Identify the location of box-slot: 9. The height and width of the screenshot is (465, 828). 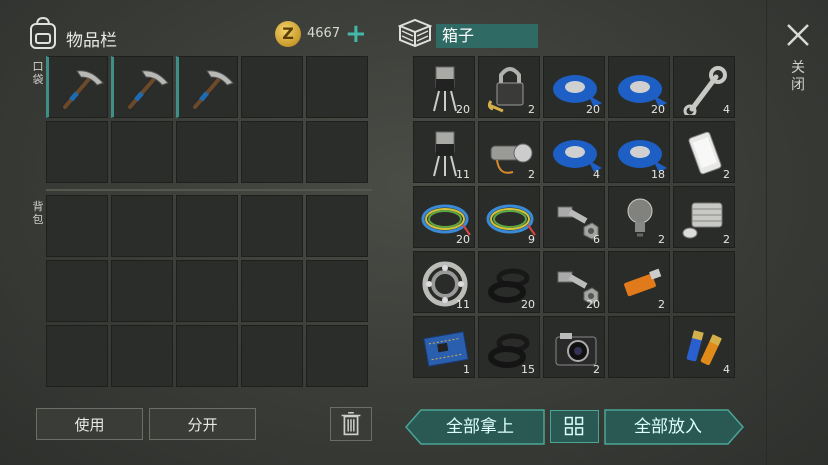
(509, 217).